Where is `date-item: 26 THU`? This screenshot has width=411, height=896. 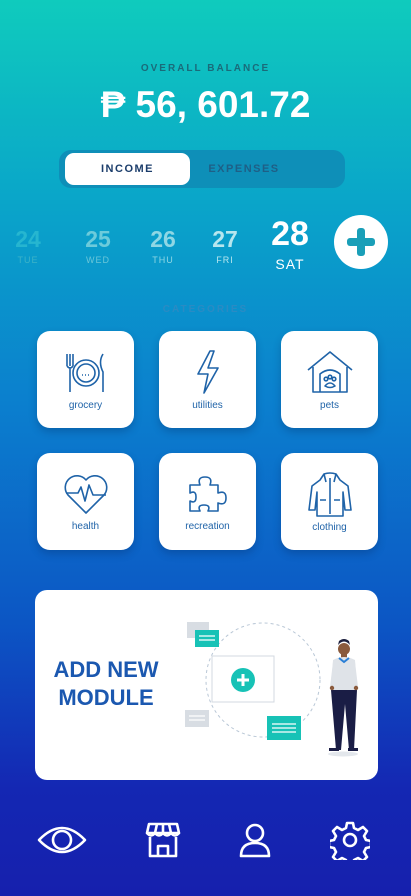 date-item: 26 THU is located at coordinates (163, 245).